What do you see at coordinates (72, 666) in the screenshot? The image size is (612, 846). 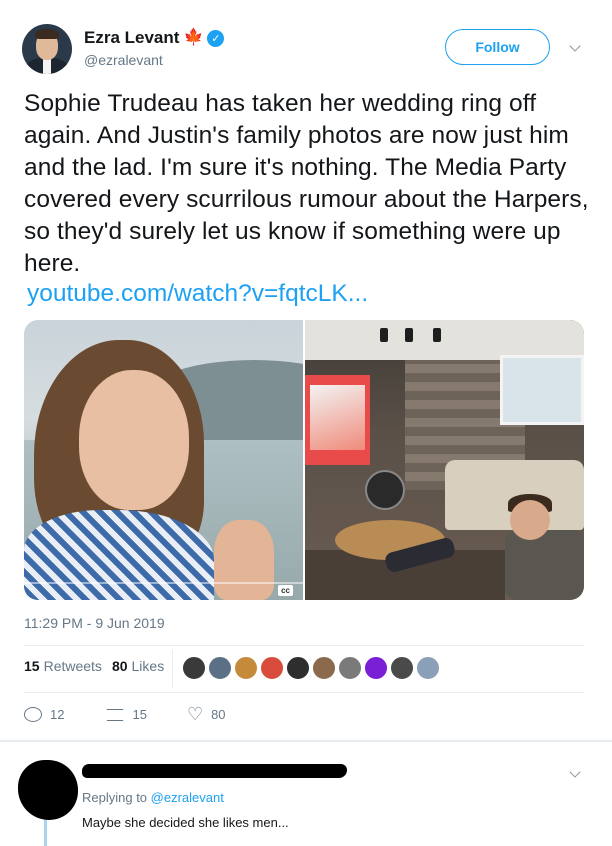 I see `retweets-stat-label: Retweets` at bounding box center [72, 666].